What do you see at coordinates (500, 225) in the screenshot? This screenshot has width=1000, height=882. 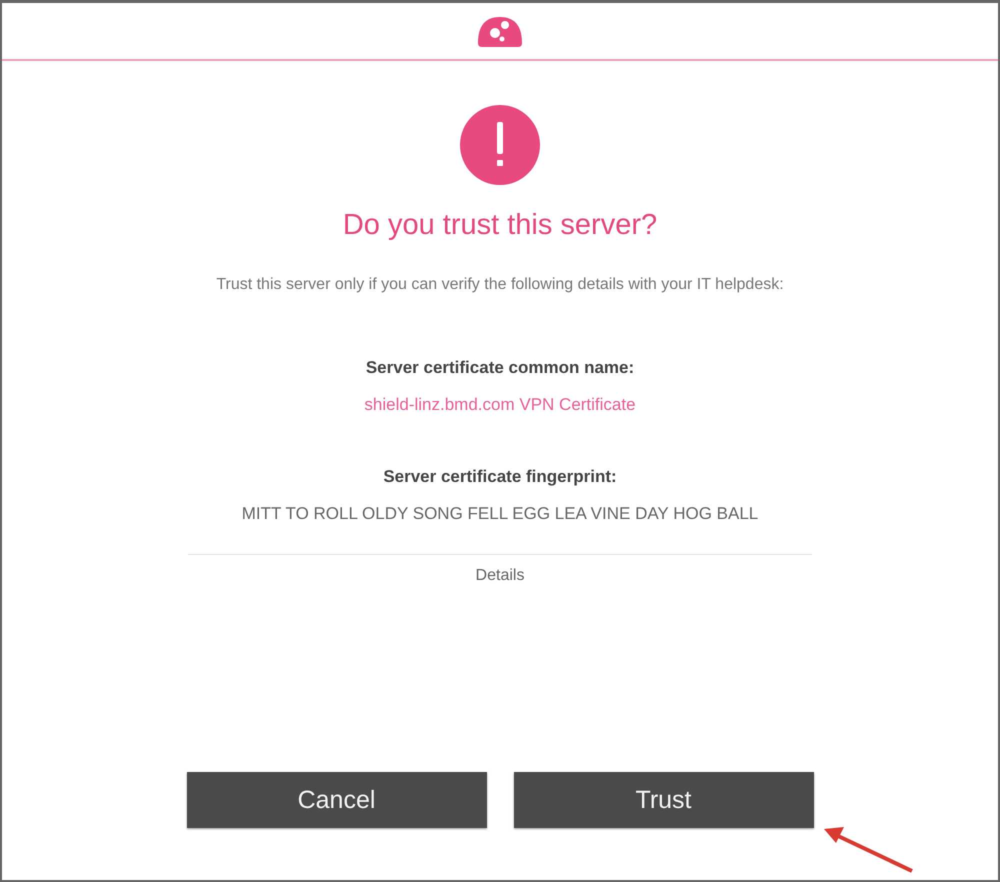 I see `dialog-title: Do you trust this server?` at bounding box center [500, 225].